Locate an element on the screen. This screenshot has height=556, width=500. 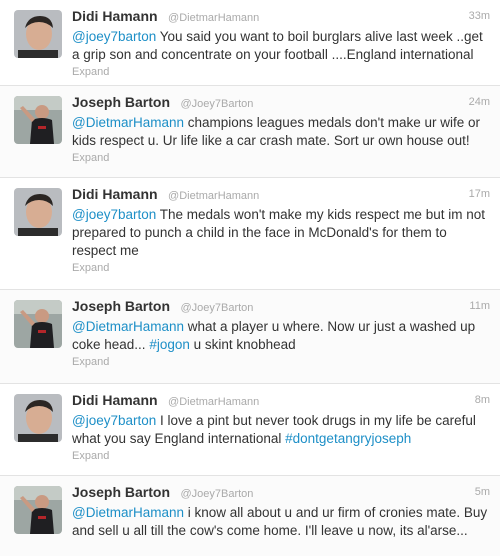
tweet-header: Joseph Barton @Joey7Barton 11m is located at coordinates (281, 307).